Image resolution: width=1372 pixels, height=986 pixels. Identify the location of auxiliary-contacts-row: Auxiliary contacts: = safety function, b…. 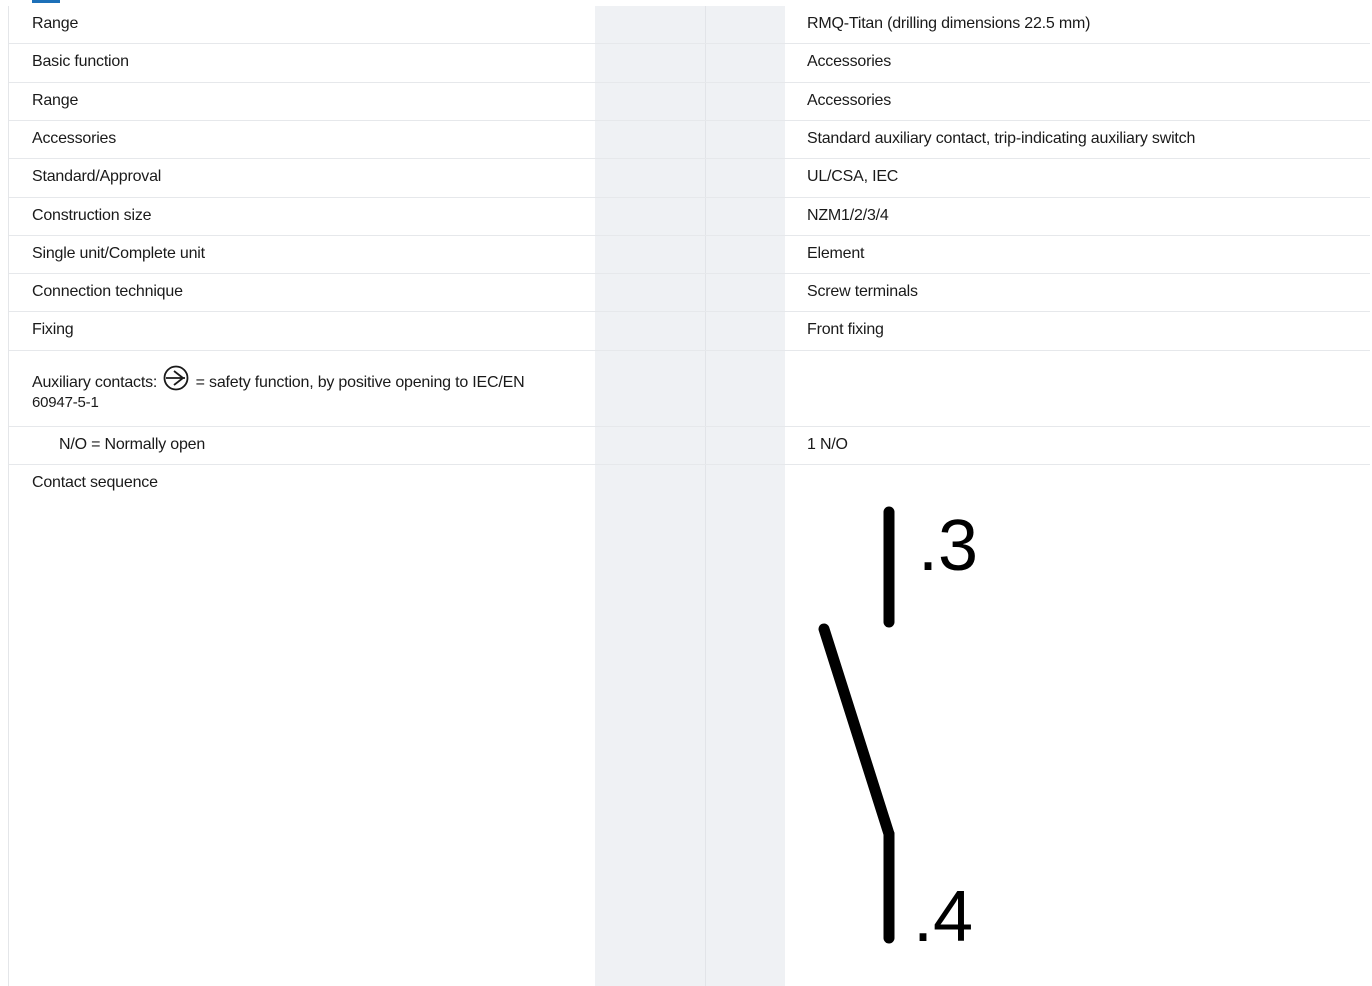
(689, 389).